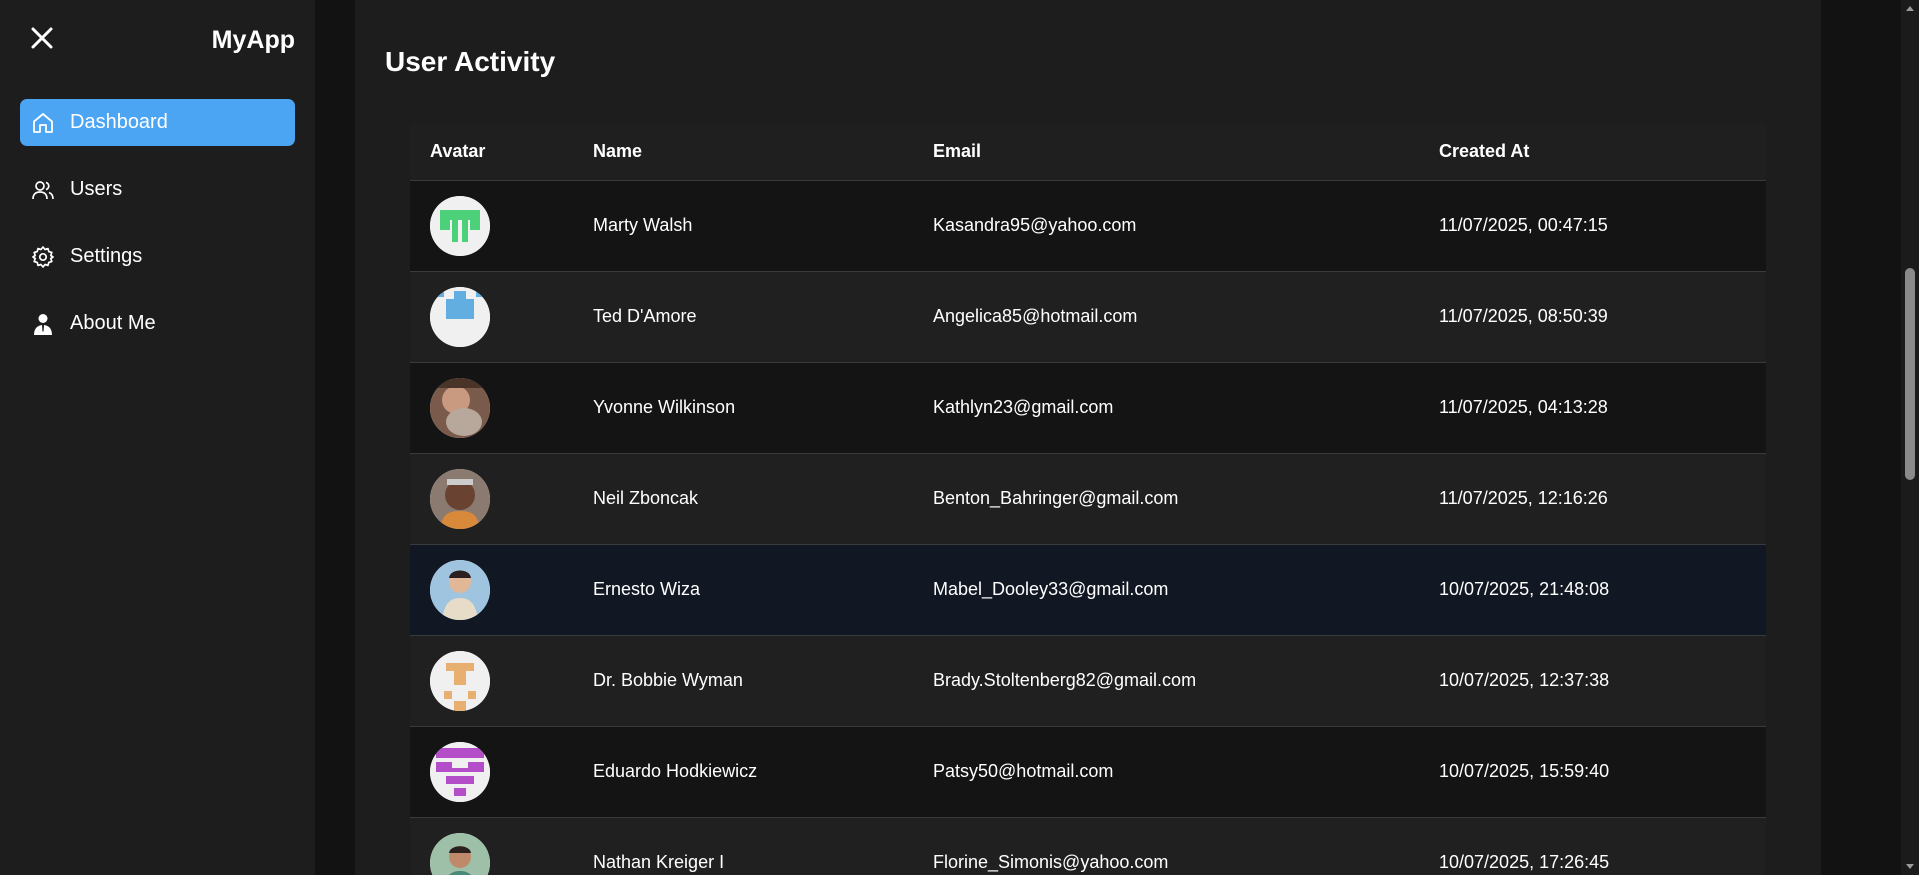 This screenshot has height=875, width=1919. I want to click on vertical-scrollbar, so click(1910, 437).